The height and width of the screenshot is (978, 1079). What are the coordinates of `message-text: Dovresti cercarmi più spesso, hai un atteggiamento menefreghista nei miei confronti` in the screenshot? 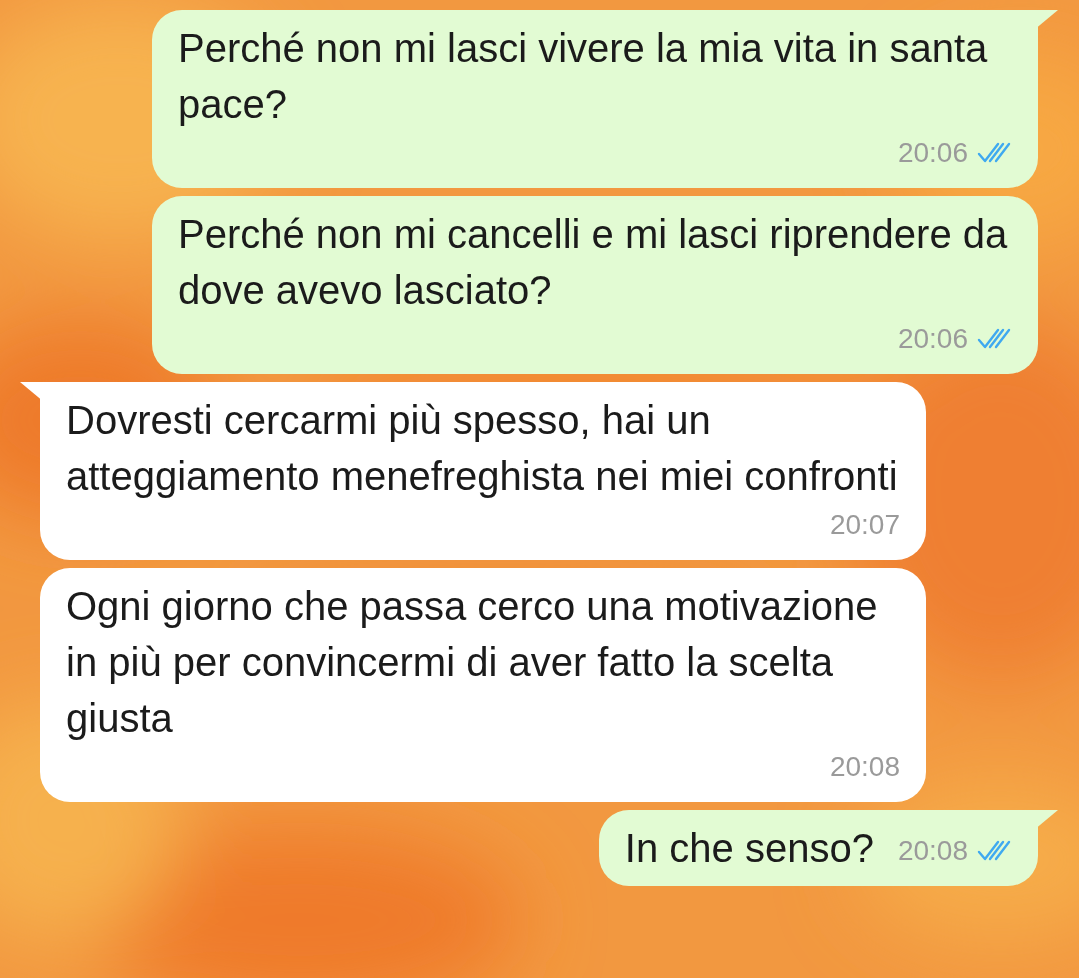 It's located at (482, 448).